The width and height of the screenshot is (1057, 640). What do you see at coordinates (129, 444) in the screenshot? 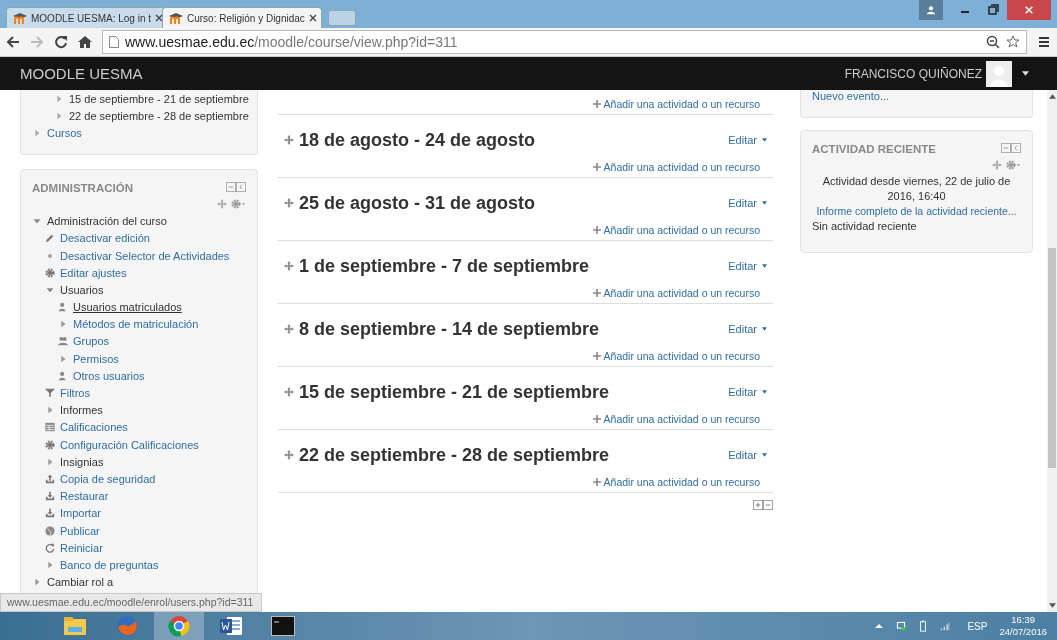
I see `tree-link: Configuración Calificaciones` at bounding box center [129, 444].